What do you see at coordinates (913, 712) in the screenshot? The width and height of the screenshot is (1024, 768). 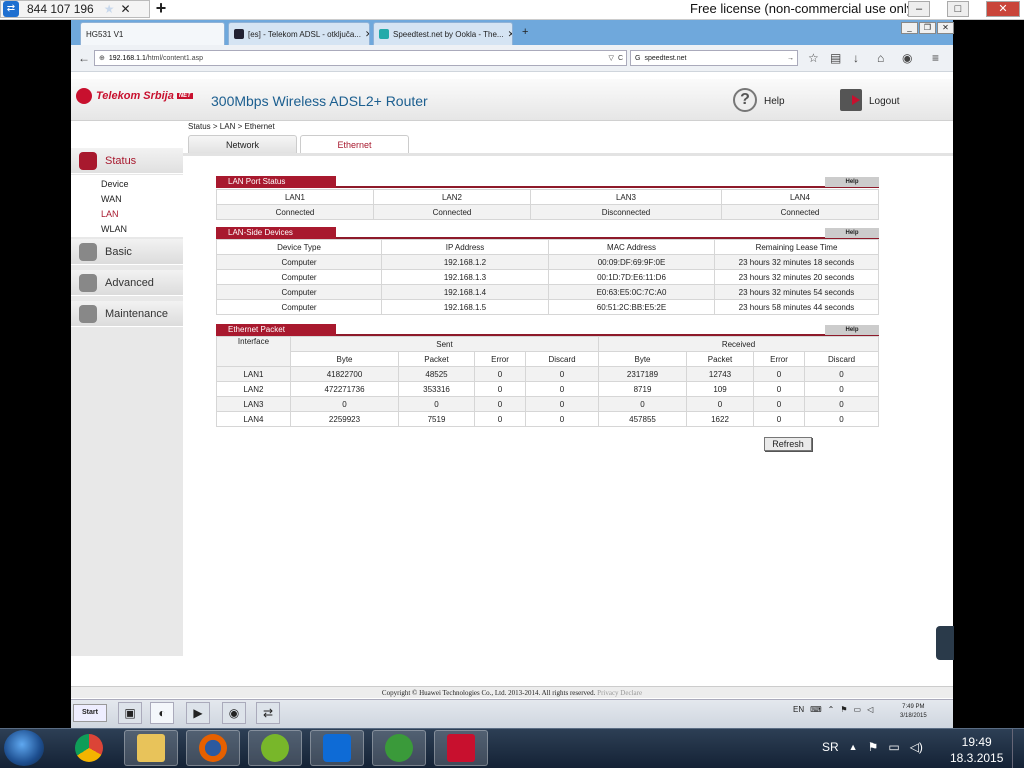 I see `remote-clock: 7:49 PM 3/18/2015` at bounding box center [913, 712].